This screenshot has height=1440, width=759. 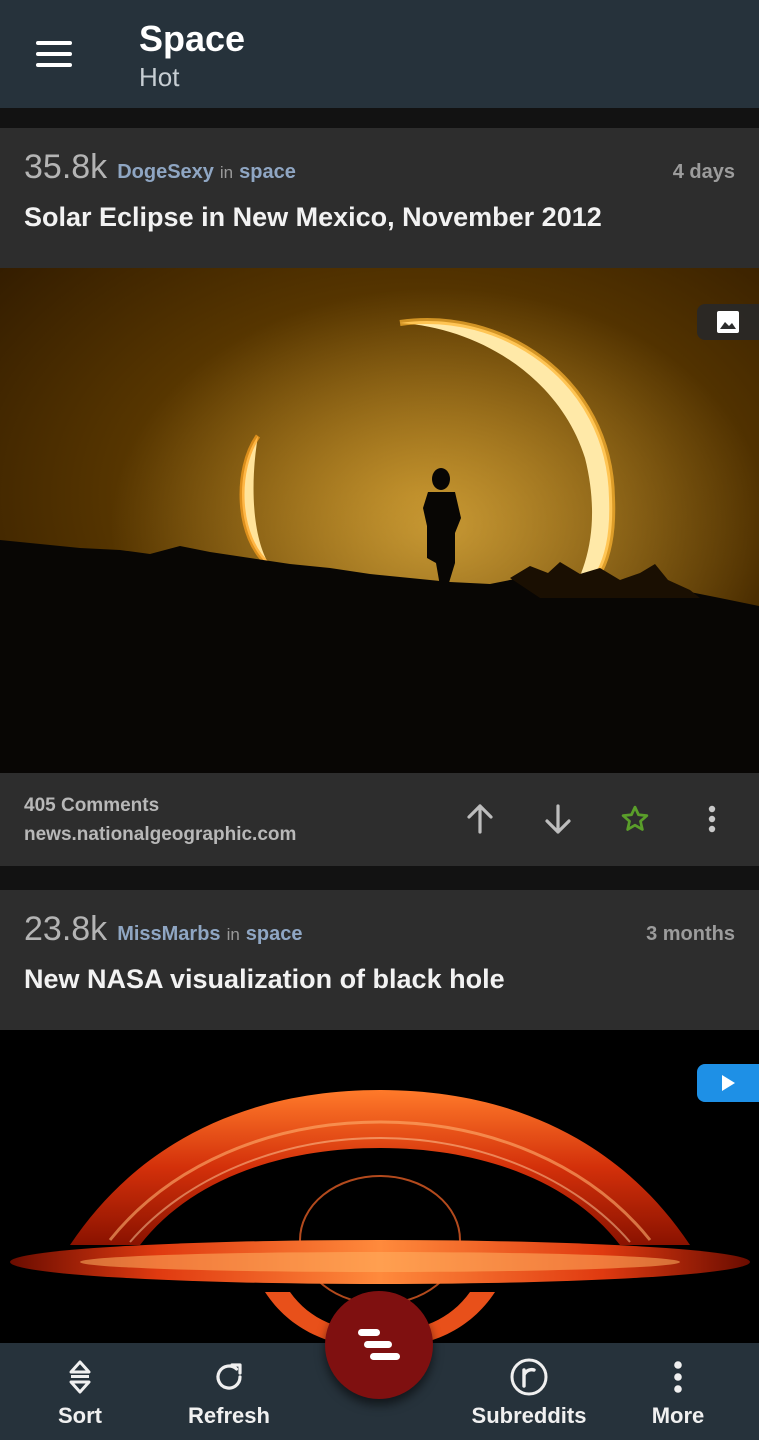 What do you see at coordinates (703, 172) in the screenshot?
I see `post-age: 4 days` at bounding box center [703, 172].